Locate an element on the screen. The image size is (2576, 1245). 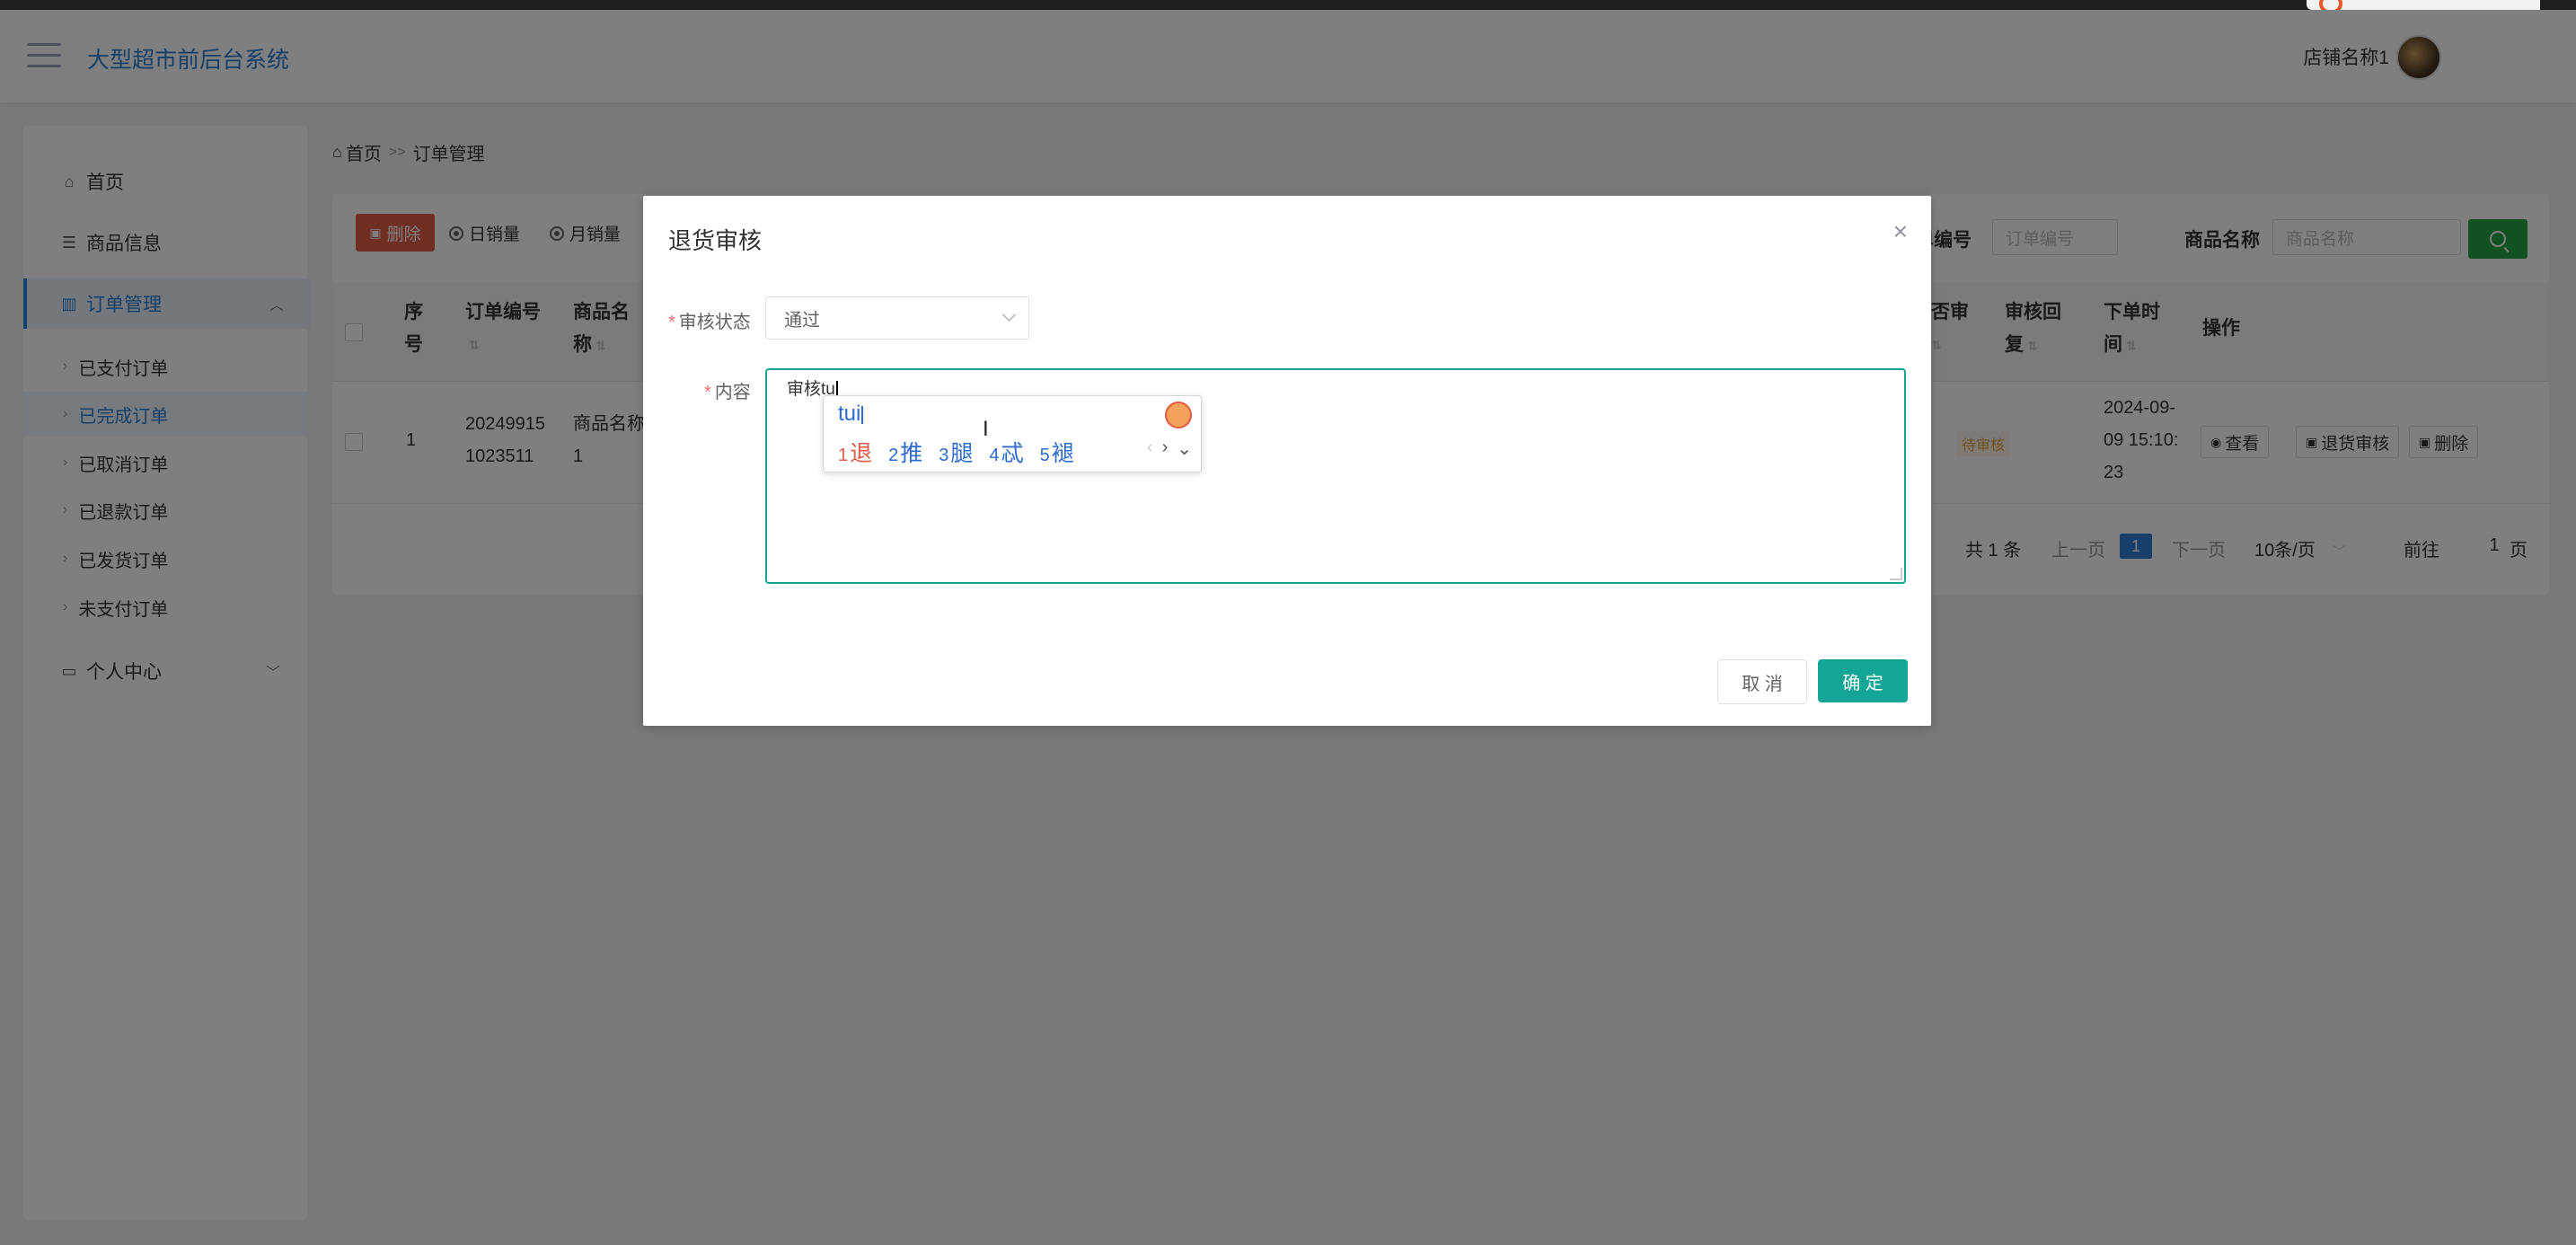
ime-candidates: 1退 2推 3腿 4忒 5褪 is located at coordinates (956, 452).